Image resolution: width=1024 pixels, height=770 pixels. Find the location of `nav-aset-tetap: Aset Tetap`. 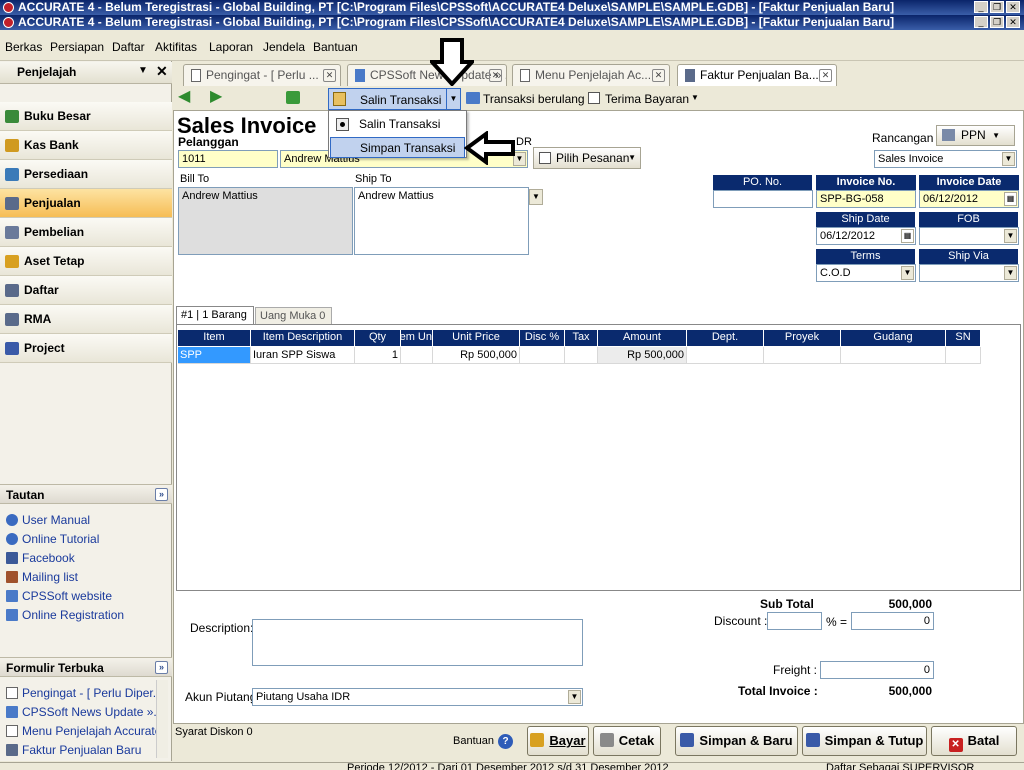

nav-aset-tetap: Aset Tetap is located at coordinates (86, 261).